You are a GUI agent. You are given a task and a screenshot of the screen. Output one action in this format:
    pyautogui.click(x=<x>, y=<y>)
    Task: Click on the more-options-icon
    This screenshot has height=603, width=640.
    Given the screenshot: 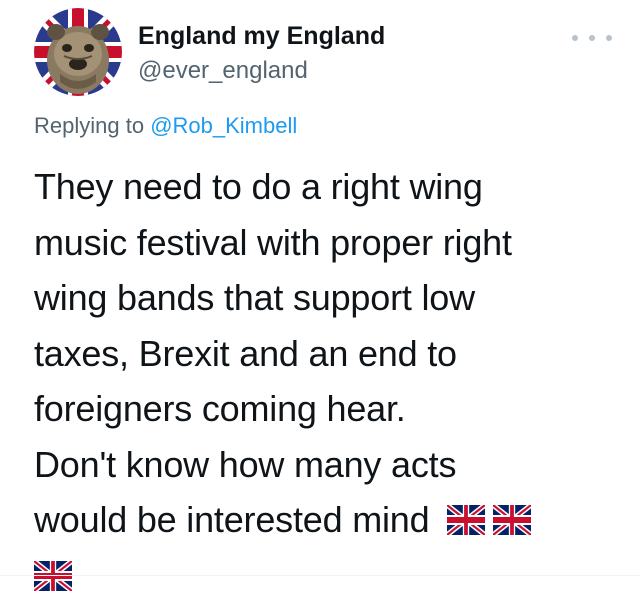 What is the action you would take?
    pyautogui.click(x=592, y=38)
    